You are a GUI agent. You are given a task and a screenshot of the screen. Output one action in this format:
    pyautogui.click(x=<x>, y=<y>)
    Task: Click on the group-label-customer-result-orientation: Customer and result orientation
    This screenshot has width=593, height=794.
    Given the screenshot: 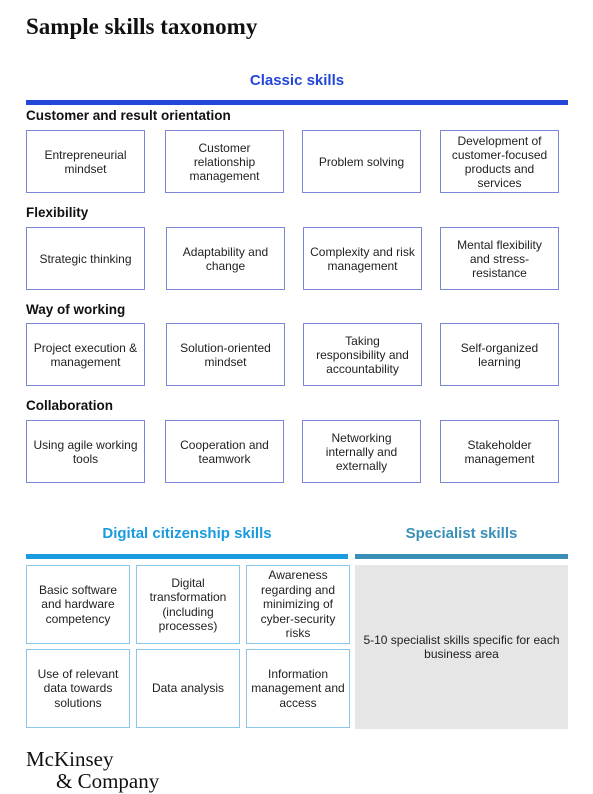 What is the action you would take?
    pyautogui.click(x=128, y=115)
    